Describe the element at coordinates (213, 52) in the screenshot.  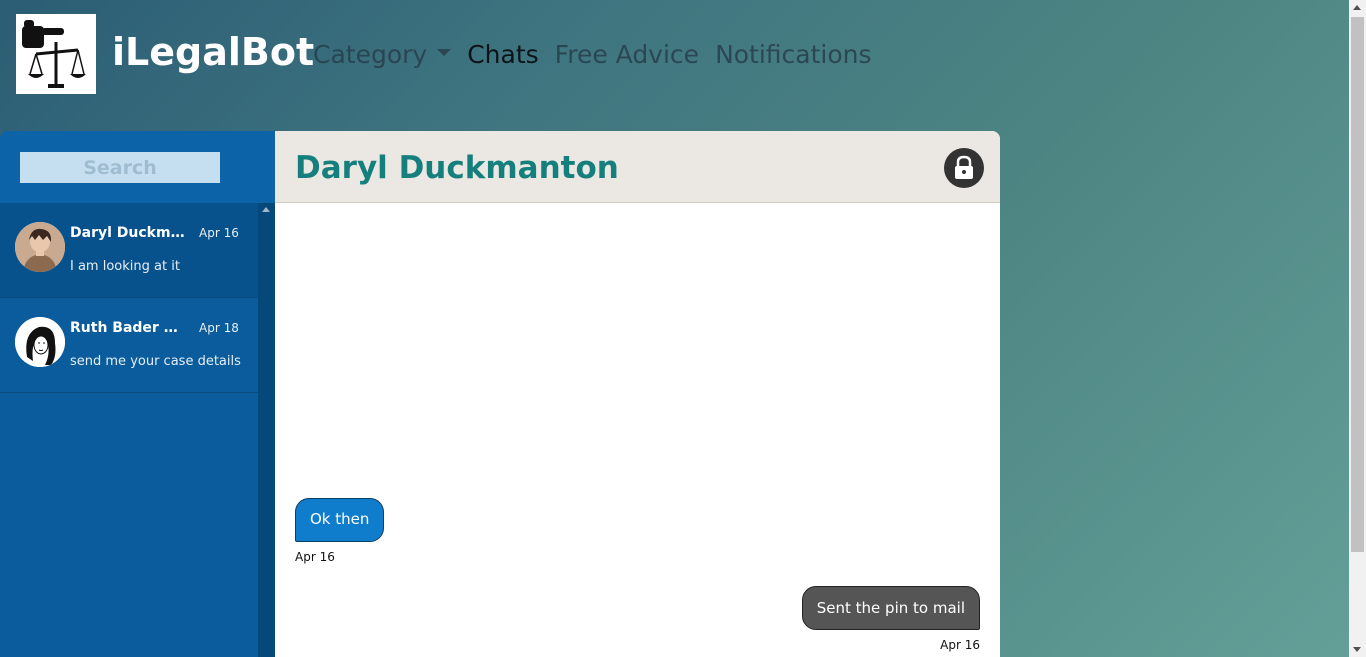
I see `brand-name: iLegalBot` at that location.